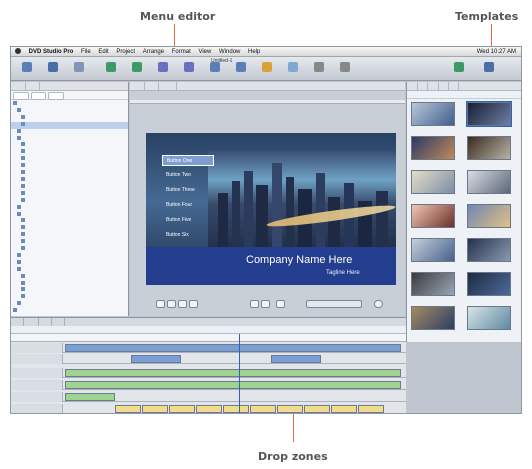 This screenshot has width=532, height=469. Describe the element at coordinates (160, 304) in the screenshot. I see `align-left-button` at that location.